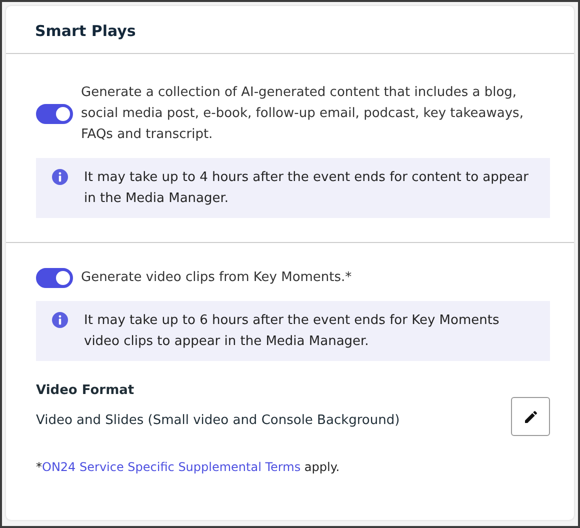  I want to click on footnote-text: *ON24 Service Specific Supplemental Terms apply., so click(188, 467).